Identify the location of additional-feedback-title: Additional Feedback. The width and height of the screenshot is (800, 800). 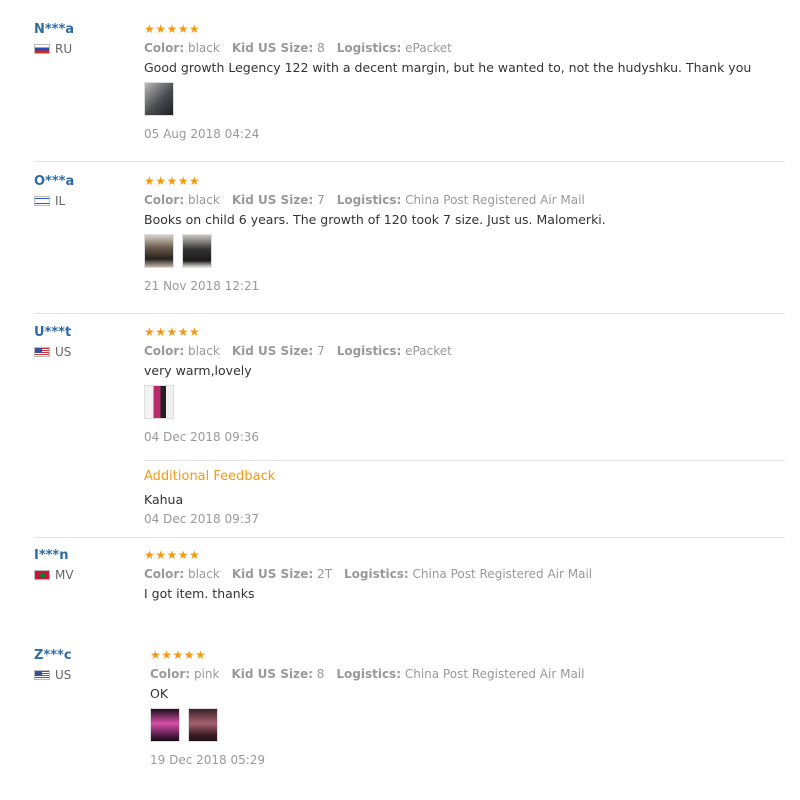
(210, 476).